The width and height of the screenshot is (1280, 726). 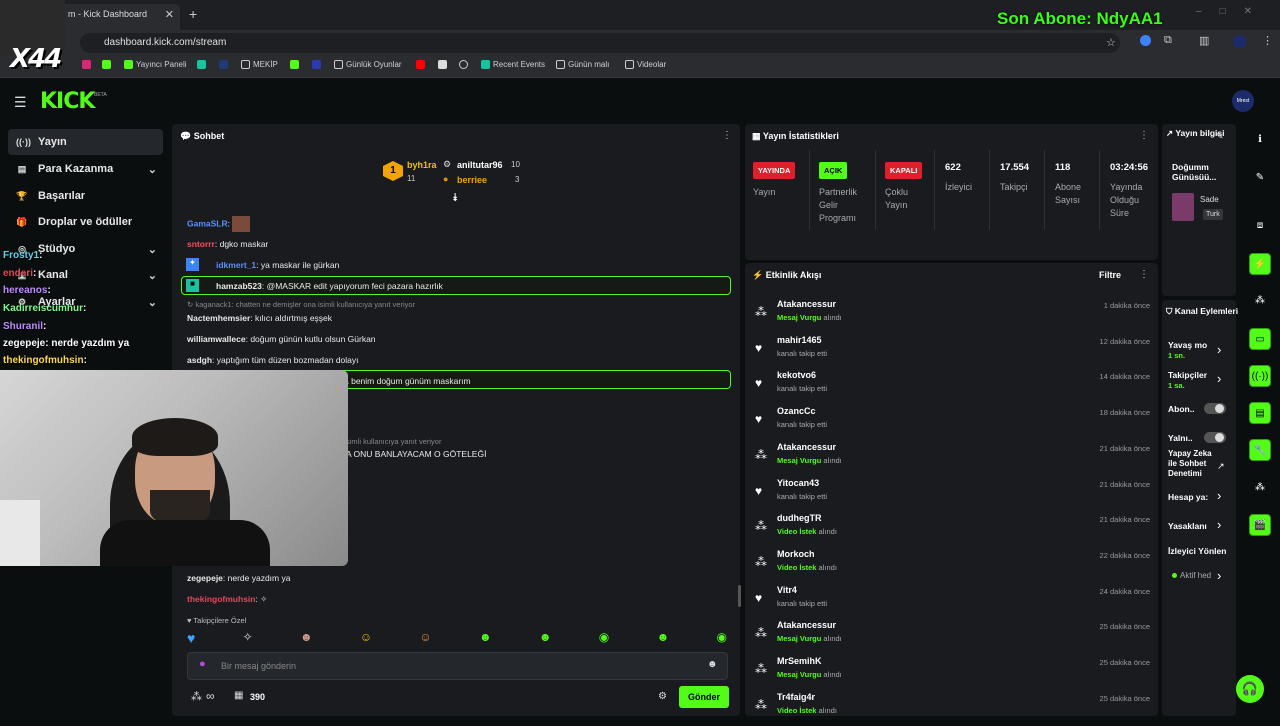 I want to click on emoji-icon: ☻, so click(x=712, y=664).